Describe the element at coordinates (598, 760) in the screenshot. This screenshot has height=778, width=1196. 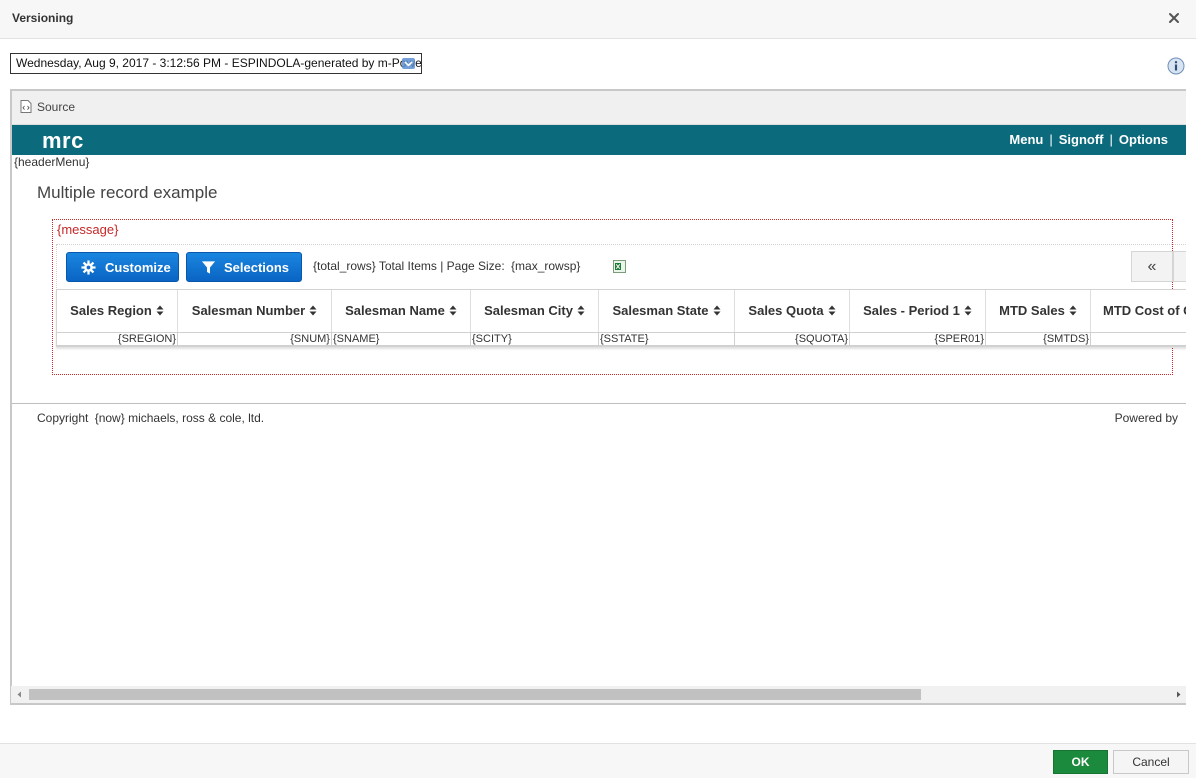
I see `dialog-button-bar: OK Cancel` at that location.